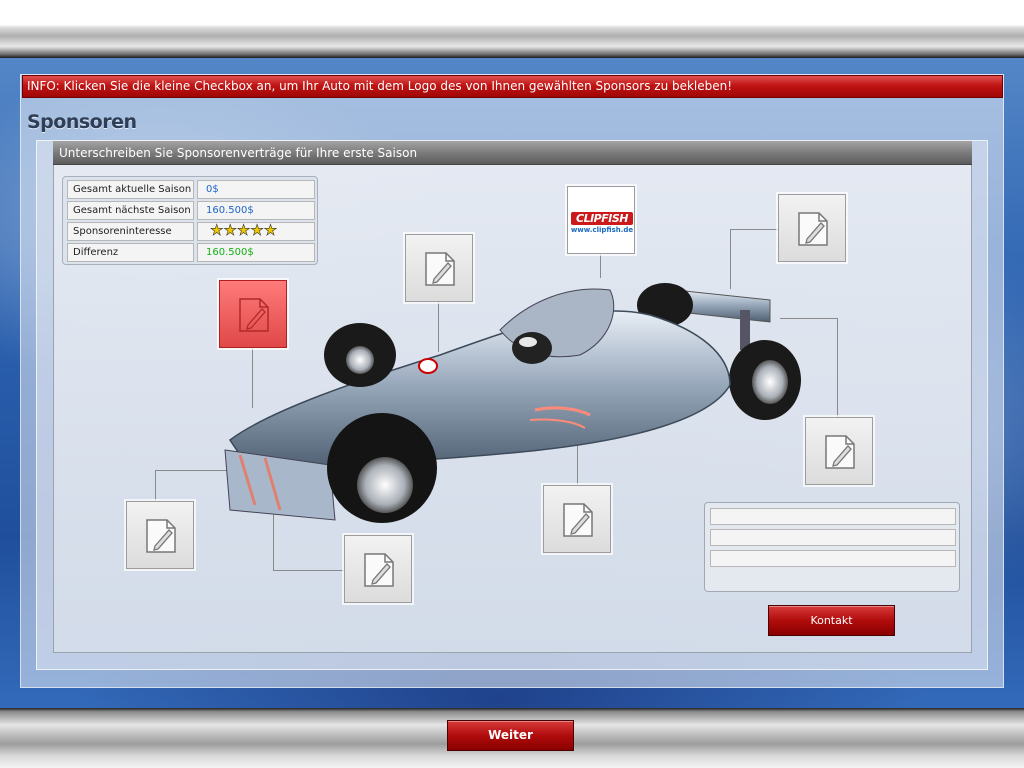 This screenshot has width=1024, height=768. Describe the element at coordinates (130, 189) in the screenshot. I see `stat-label: Gesamt aktuelle Saison` at that location.